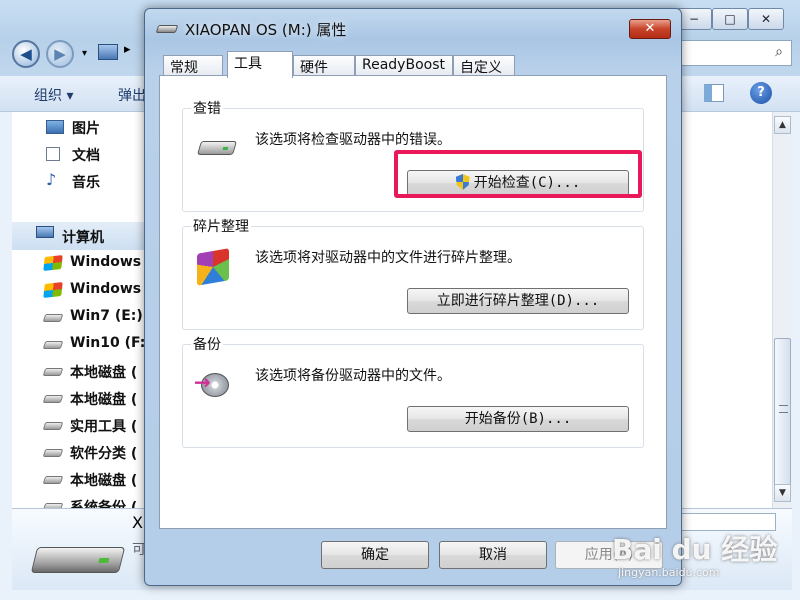  Describe the element at coordinates (484, 66) in the screenshot. I see `tab-customize: 自定义` at that location.